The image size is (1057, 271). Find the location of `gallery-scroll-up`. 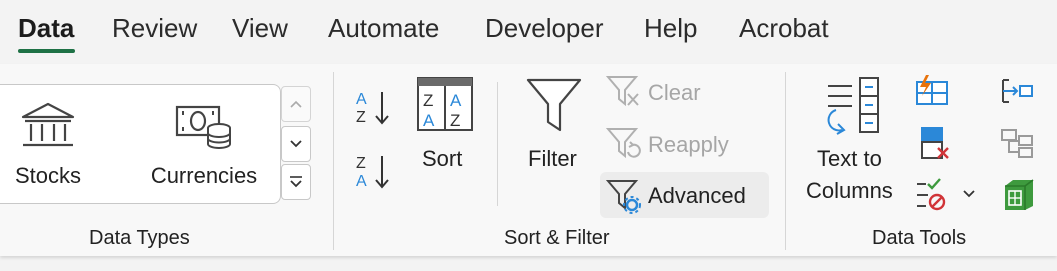

gallery-scroll-up is located at coordinates (296, 104).